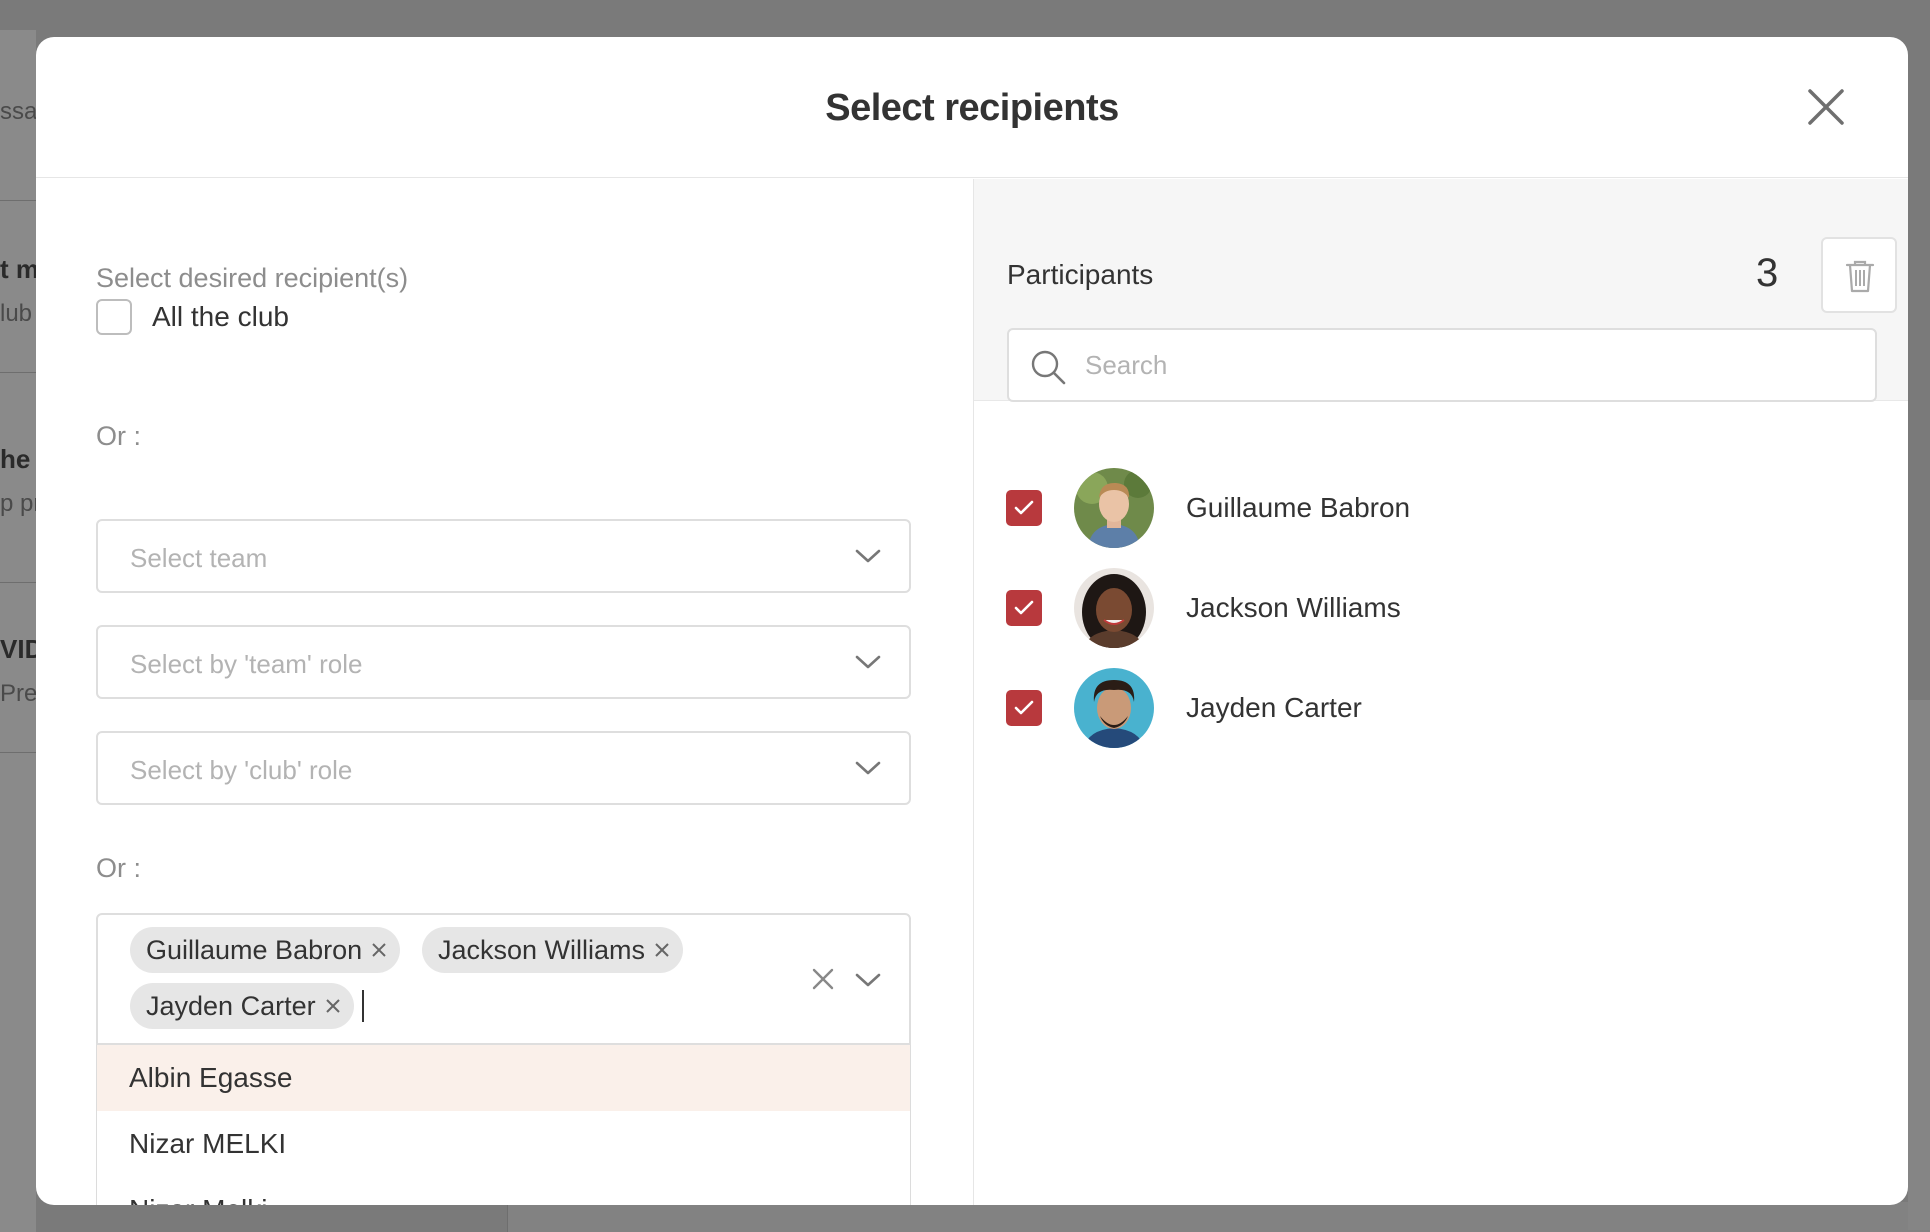 The image size is (1930, 1232). What do you see at coordinates (1436, 508) in the screenshot?
I see `participant-row: Guillaume Babron` at bounding box center [1436, 508].